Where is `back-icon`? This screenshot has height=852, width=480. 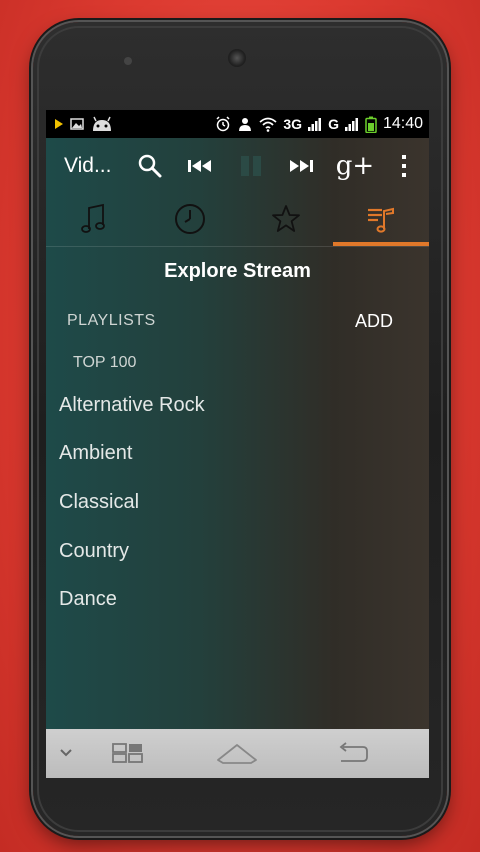
back-icon is located at coordinates (352, 753).